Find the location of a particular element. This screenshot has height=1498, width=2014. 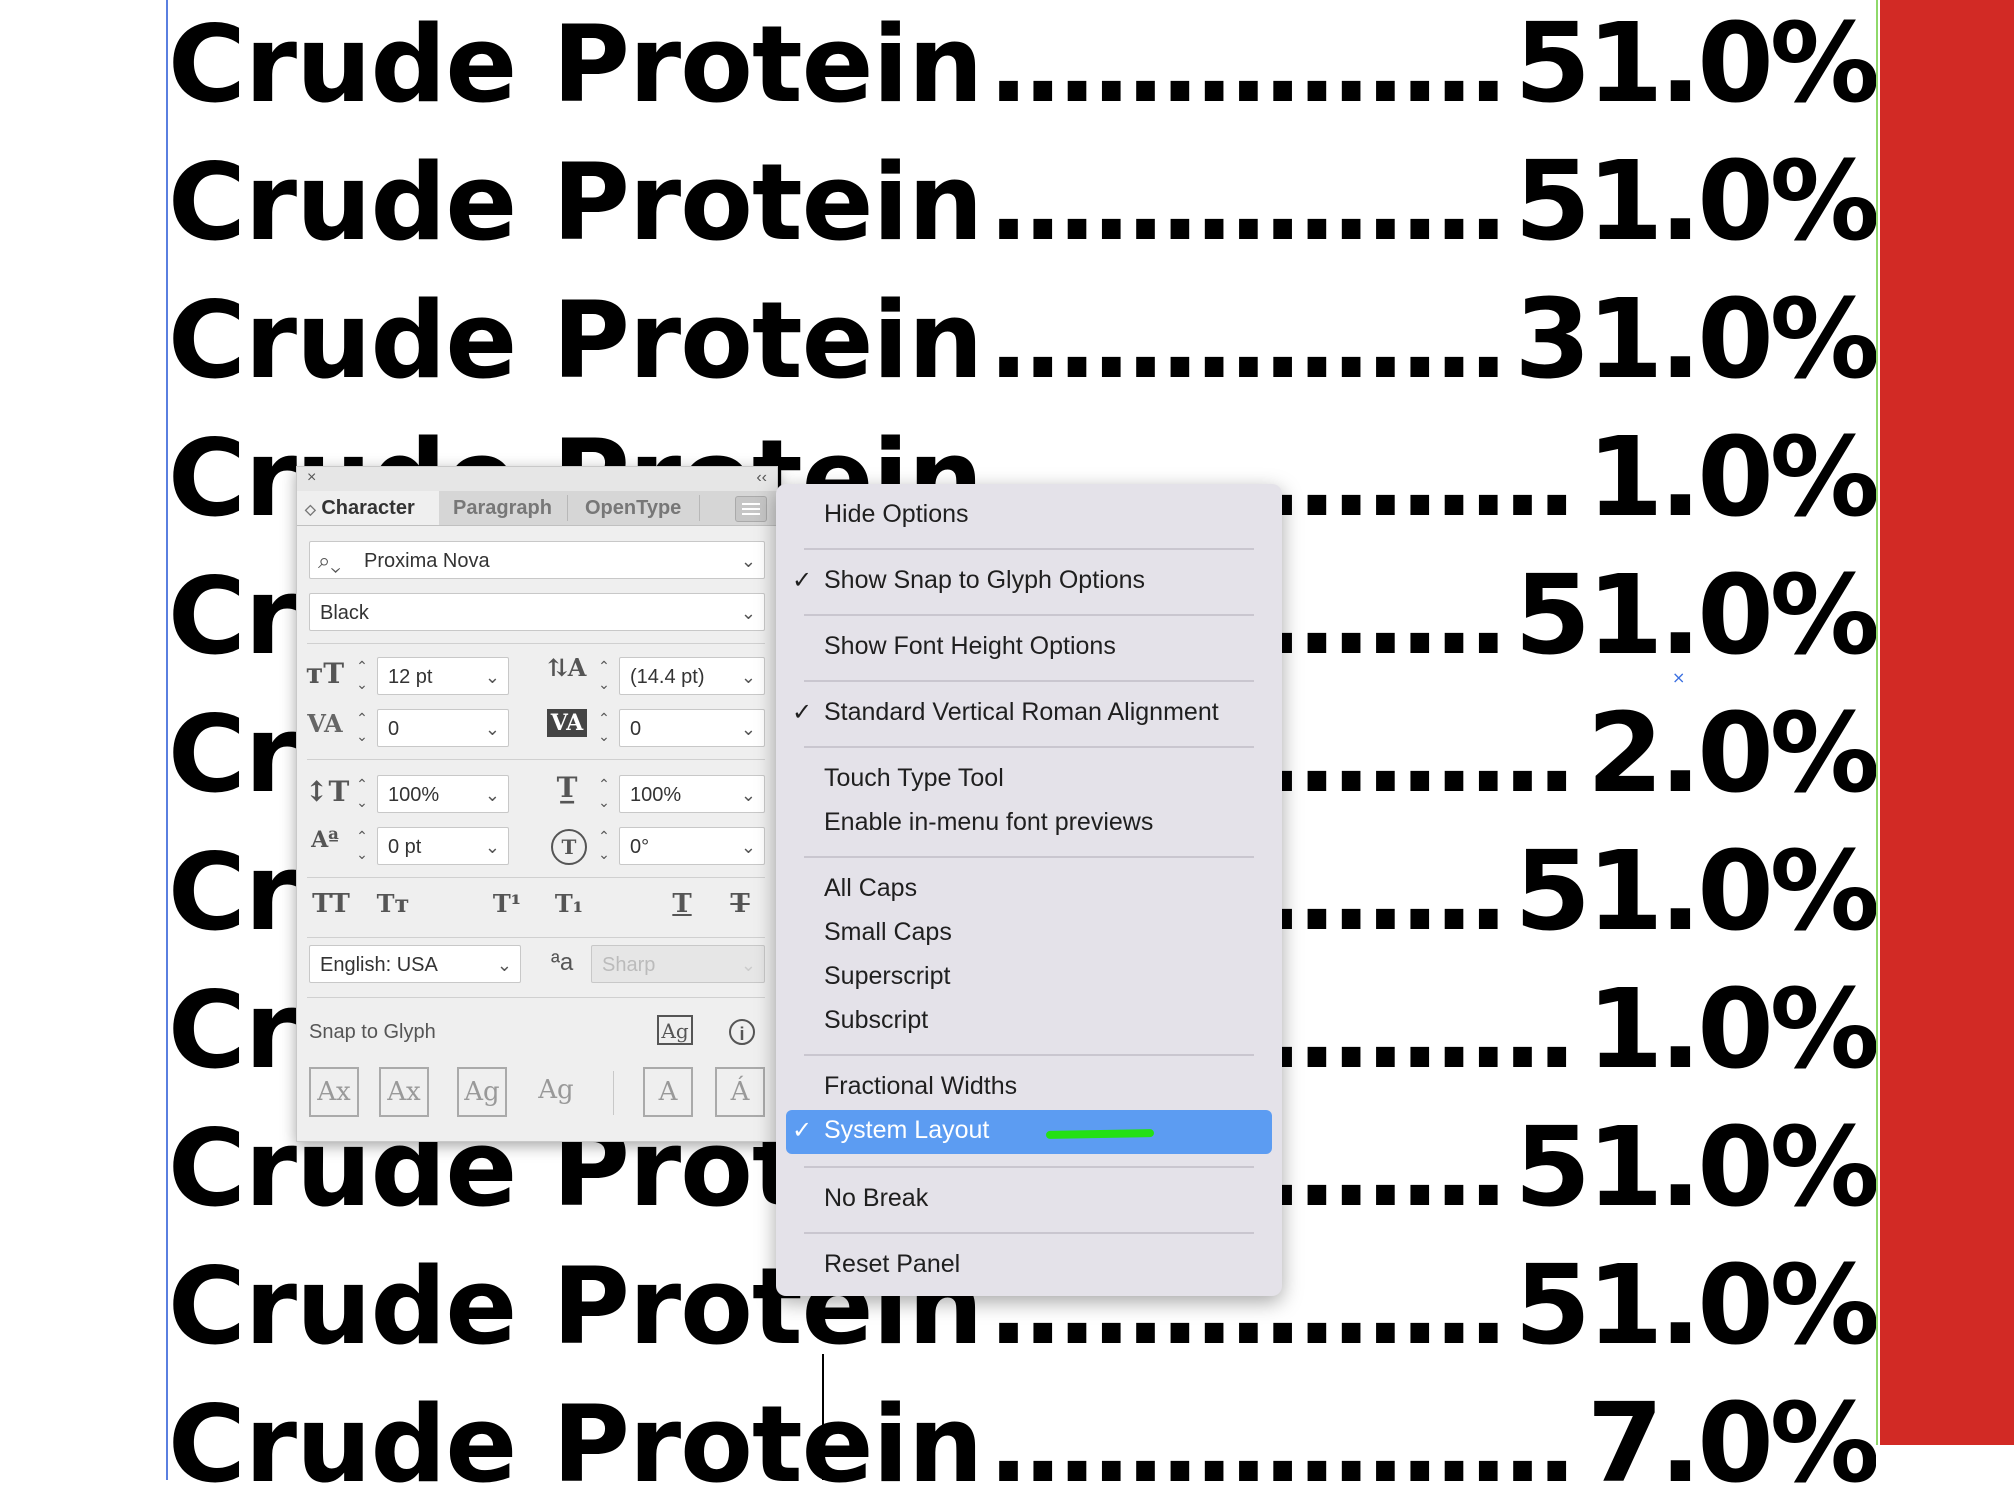

row-value: 31.0% is located at coordinates (1695, 334).